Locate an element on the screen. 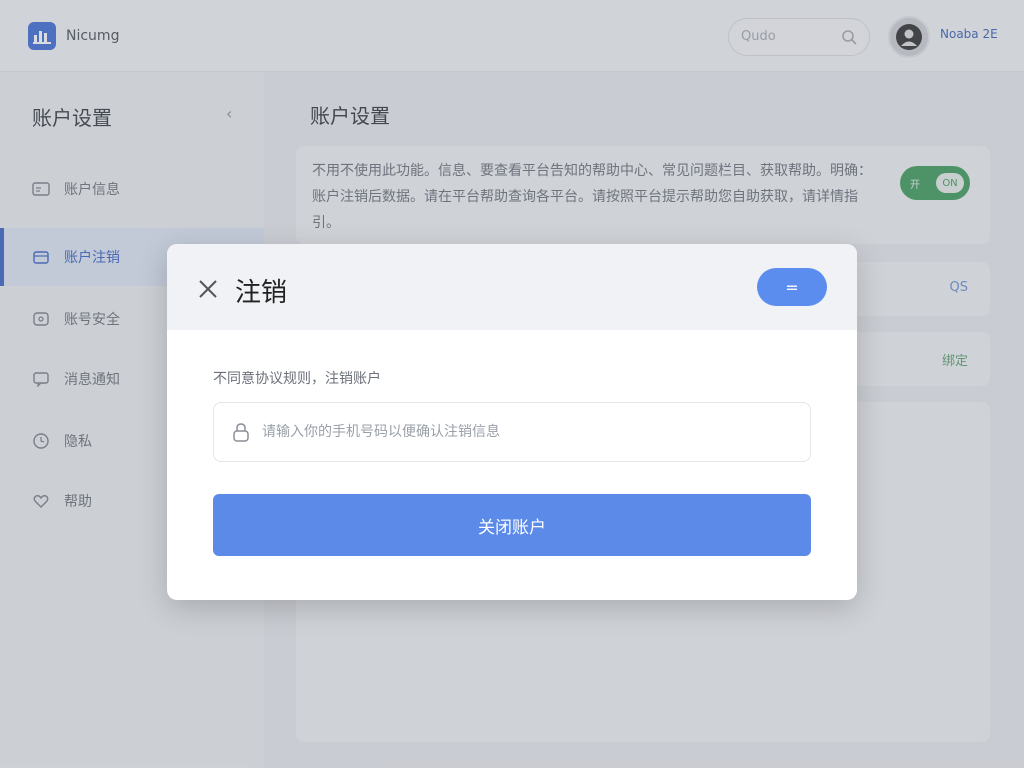 This screenshot has width=1024, height=768. confirm-input-field is located at coordinates (512, 432).